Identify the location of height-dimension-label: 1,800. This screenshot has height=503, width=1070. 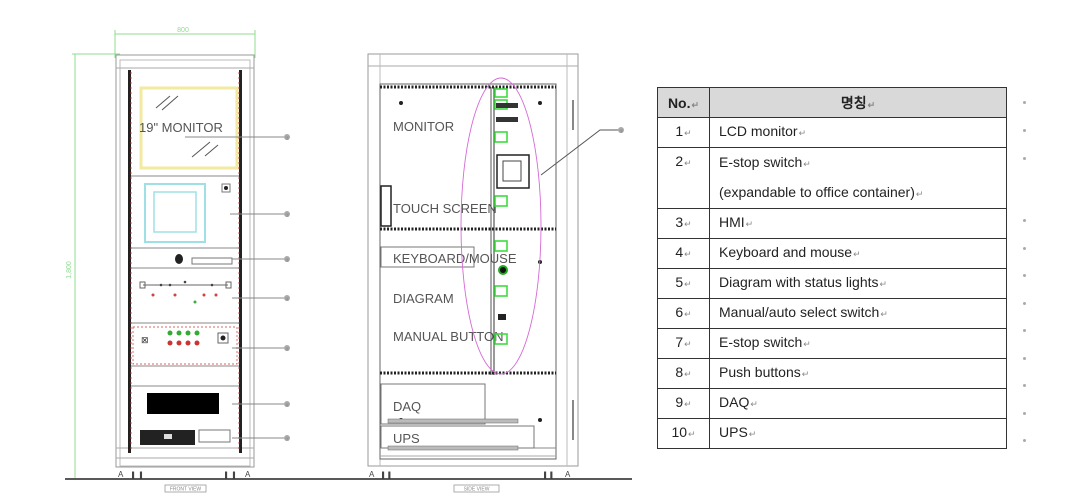
(69, 270).